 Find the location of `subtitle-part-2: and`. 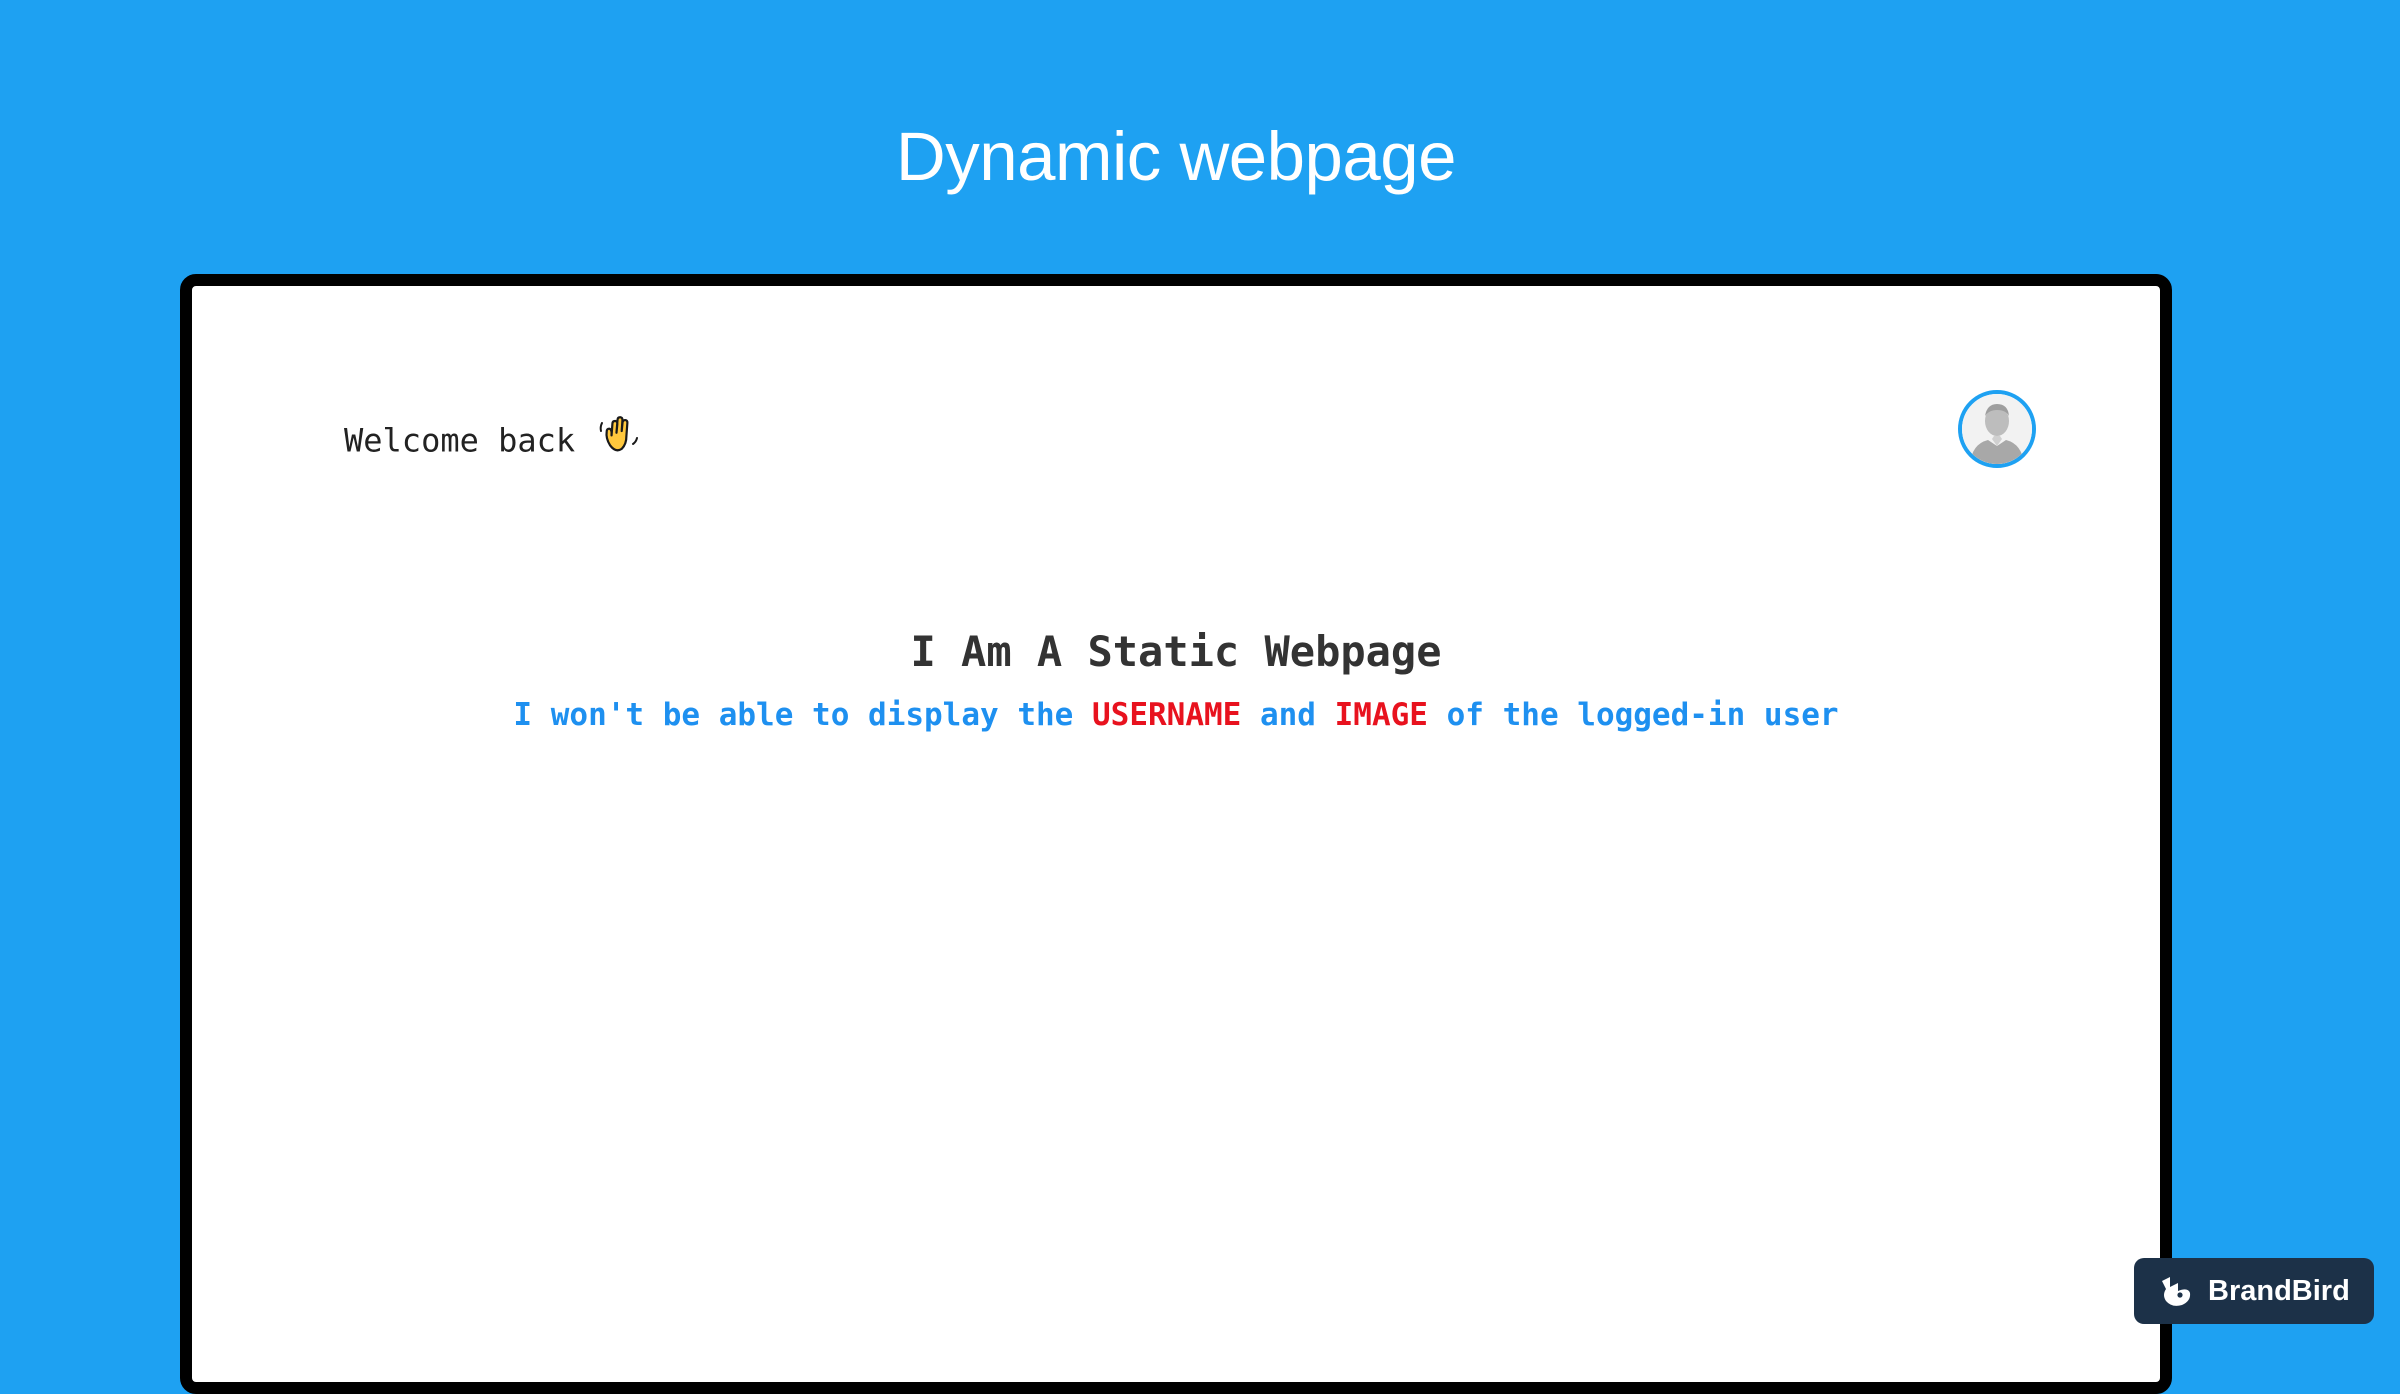

subtitle-part-2: and is located at coordinates (1288, 715).